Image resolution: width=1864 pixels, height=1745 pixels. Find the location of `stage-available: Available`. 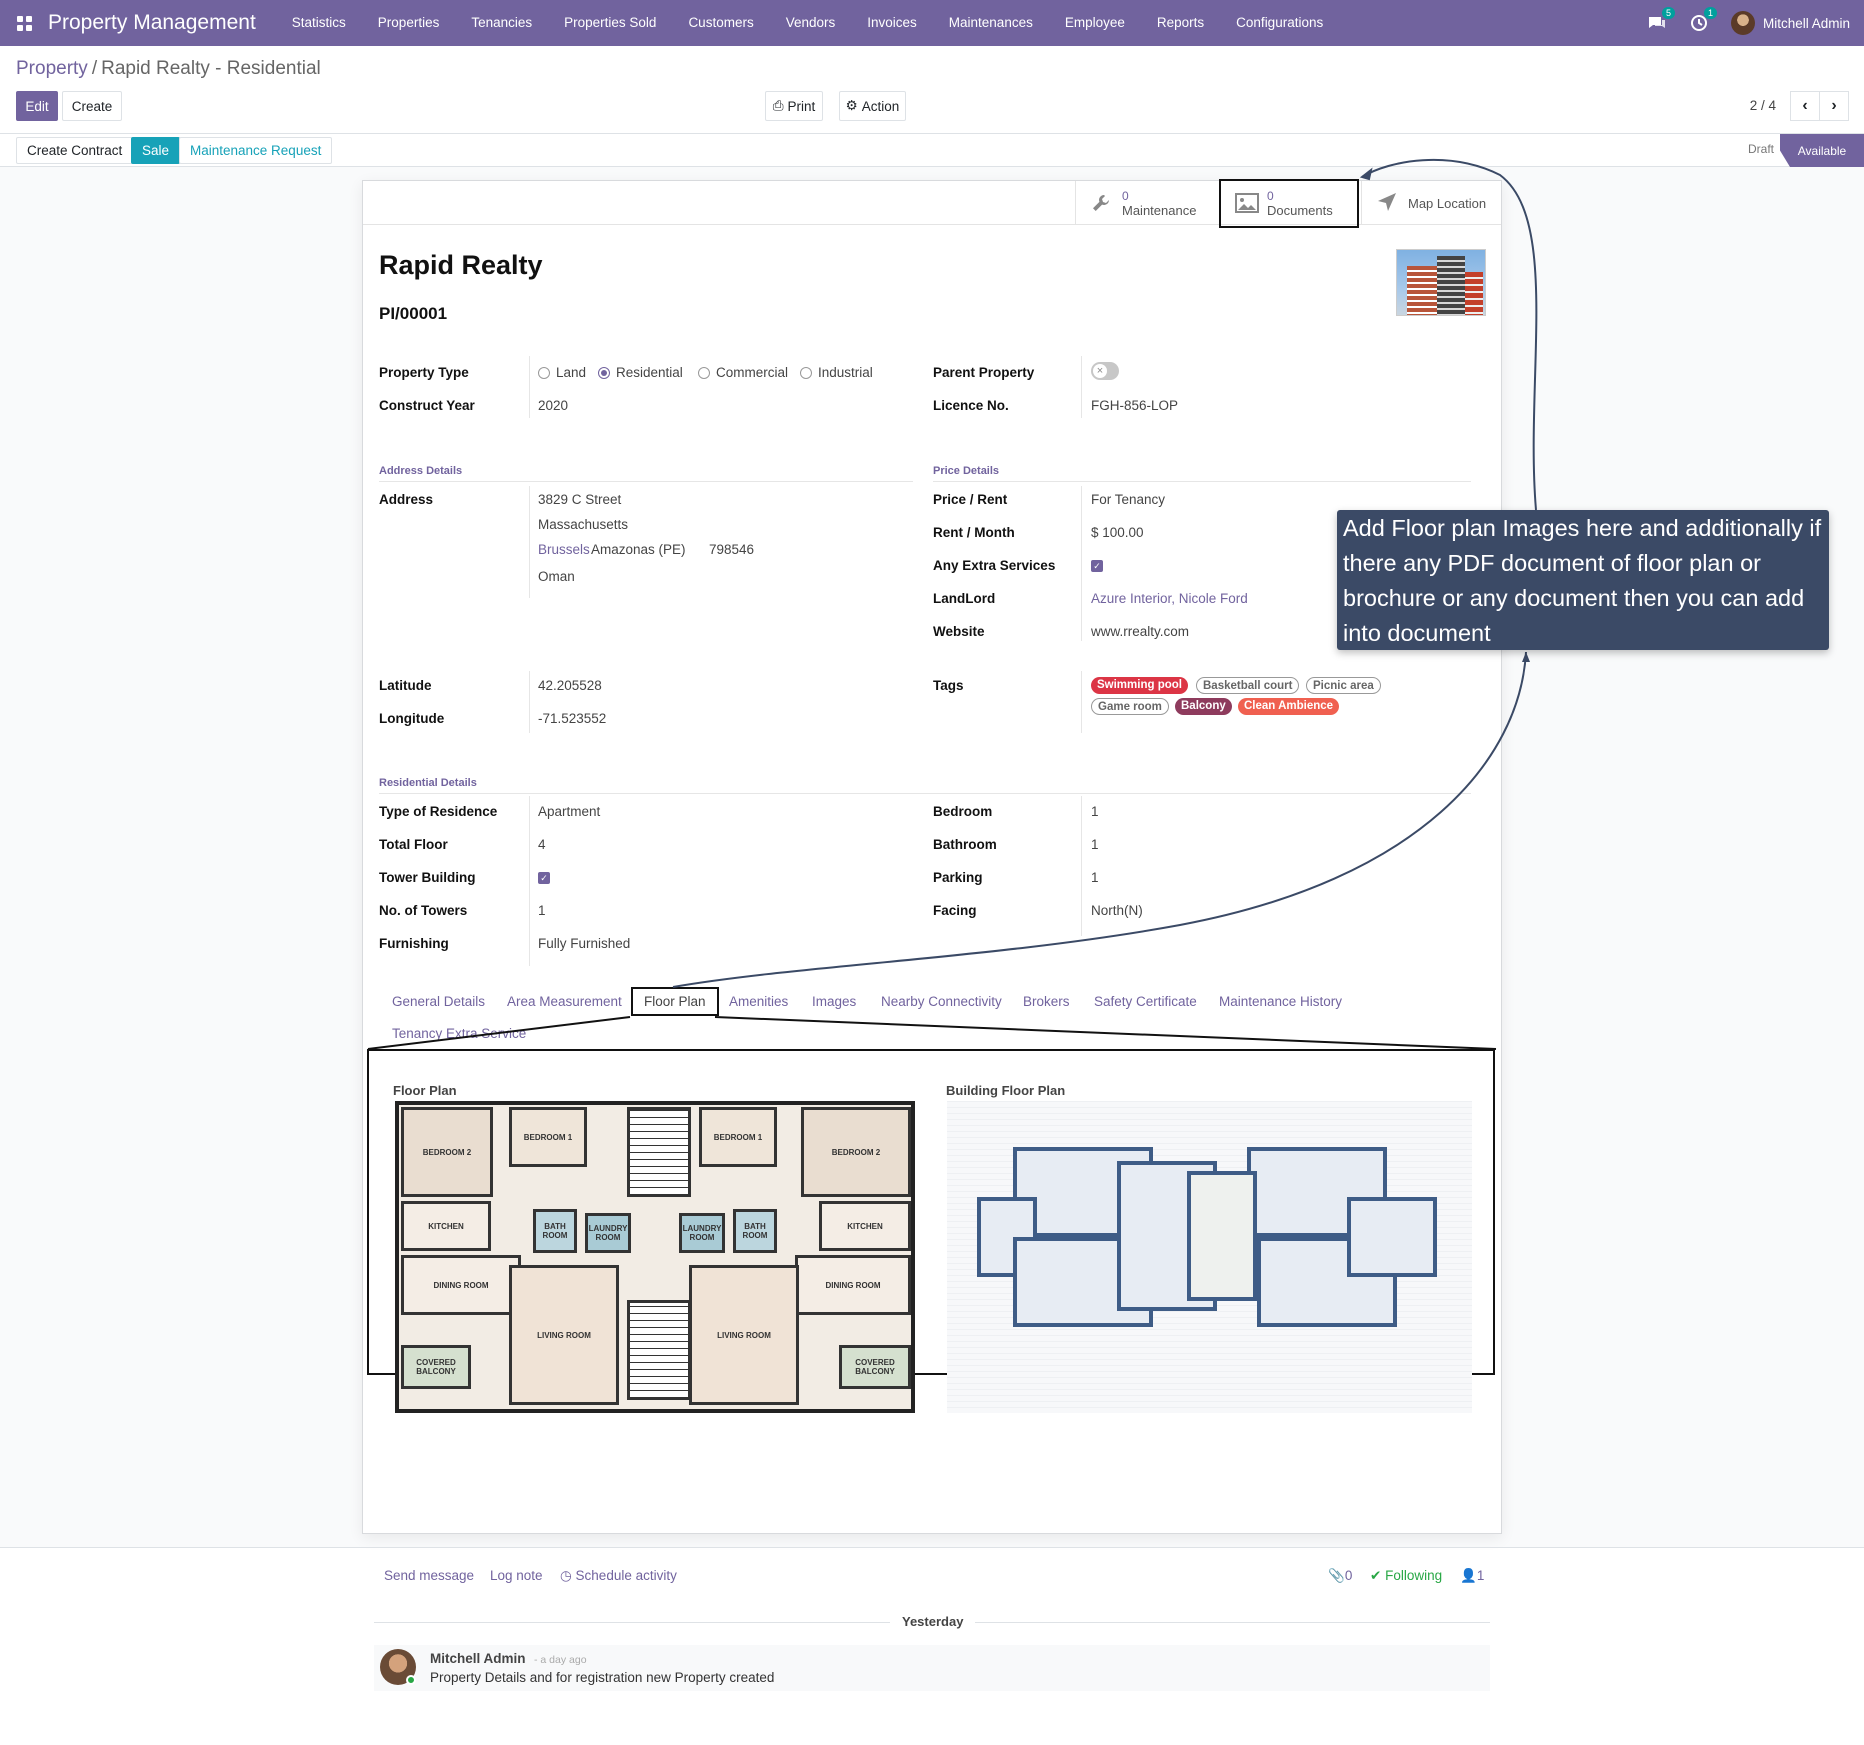

stage-available: Available is located at coordinates (1822, 150).